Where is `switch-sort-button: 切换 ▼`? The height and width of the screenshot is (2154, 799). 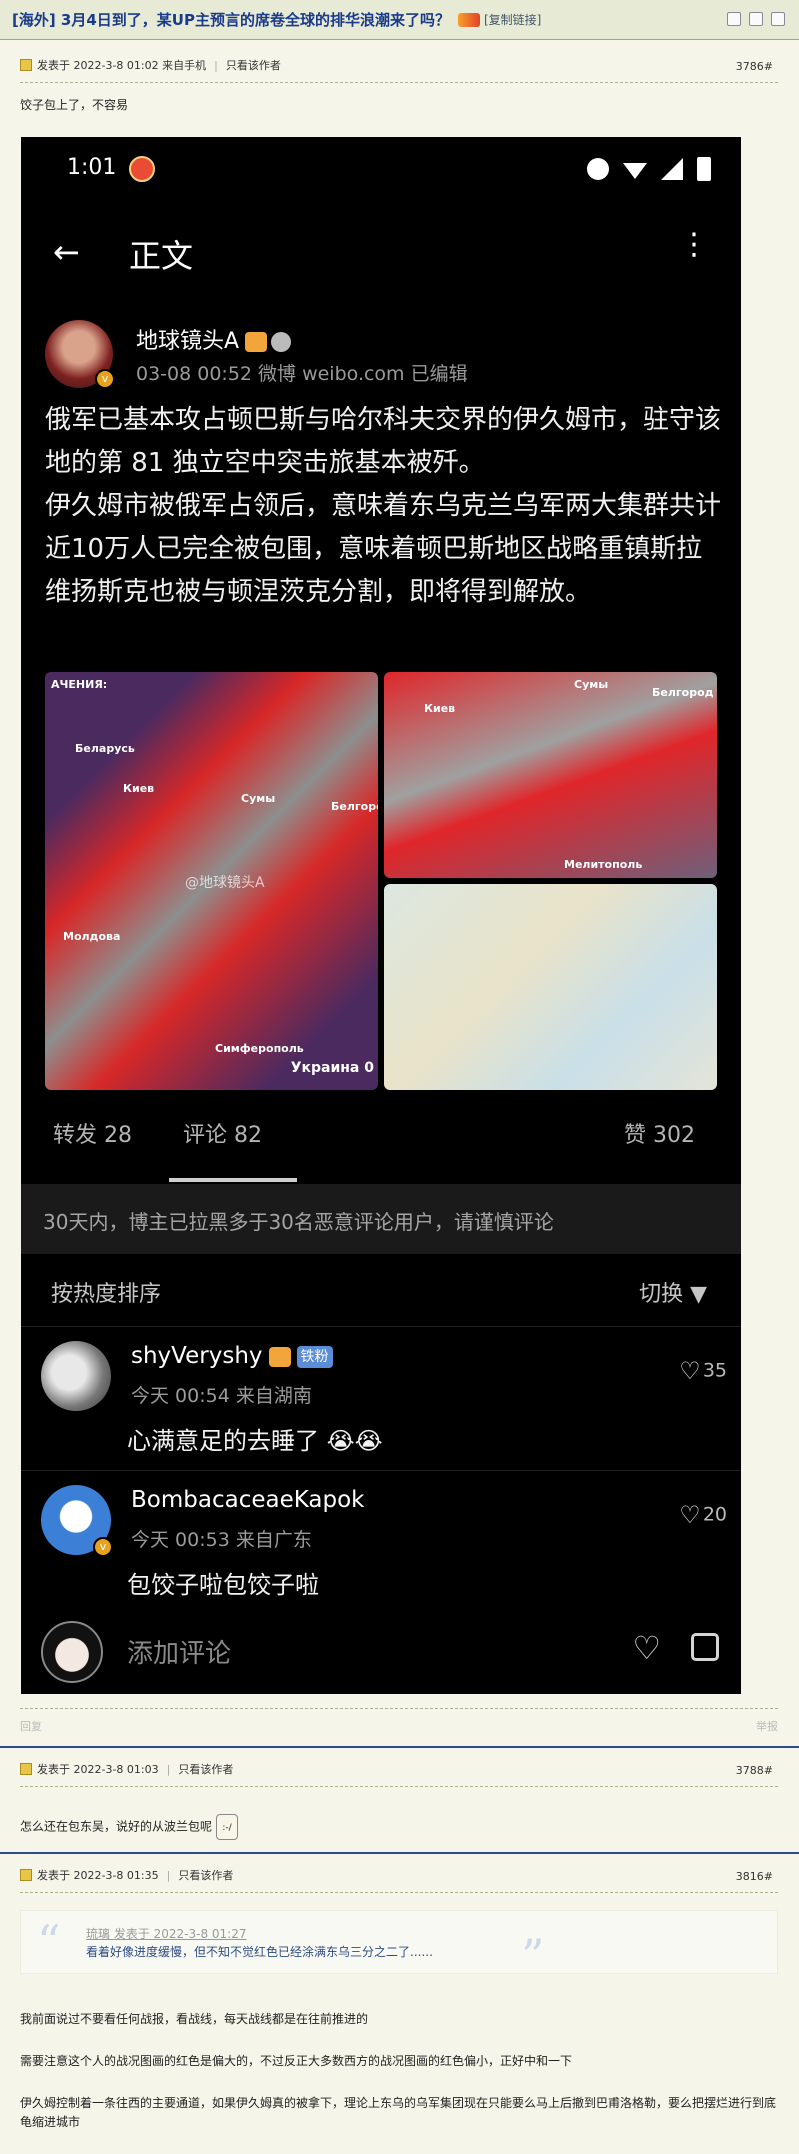 switch-sort-button: 切换 ▼ is located at coordinates (673, 1292).